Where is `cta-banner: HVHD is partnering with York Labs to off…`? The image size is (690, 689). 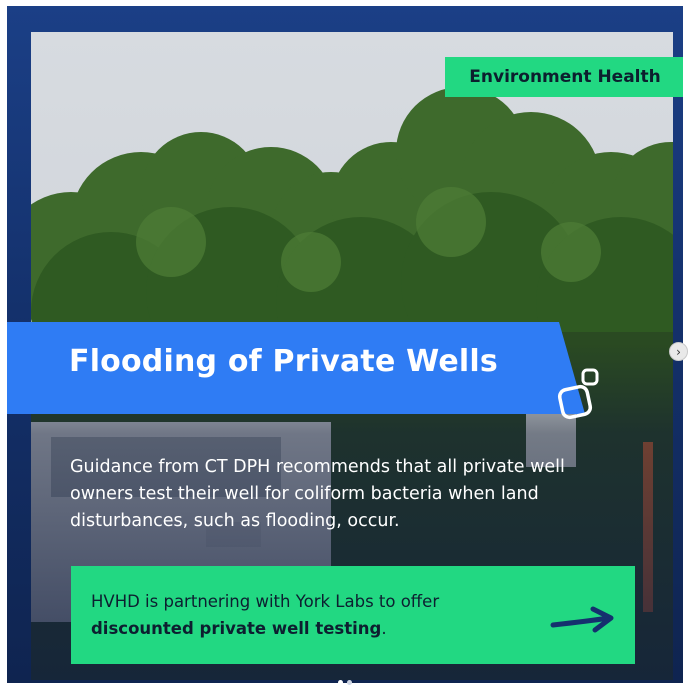 cta-banner: HVHD is partnering with York Labs to off… is located at coordinates (353, 615).